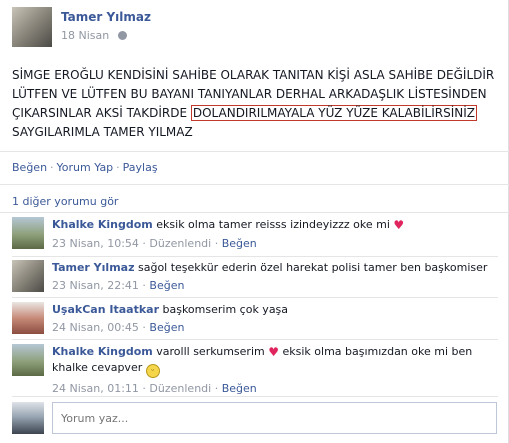 This screenshot has width=509, height=443. What do you see at coordinates (152, 371) in the screenshot?
I see `smile-icon: ᵕ` at bounding box center [152, 371].